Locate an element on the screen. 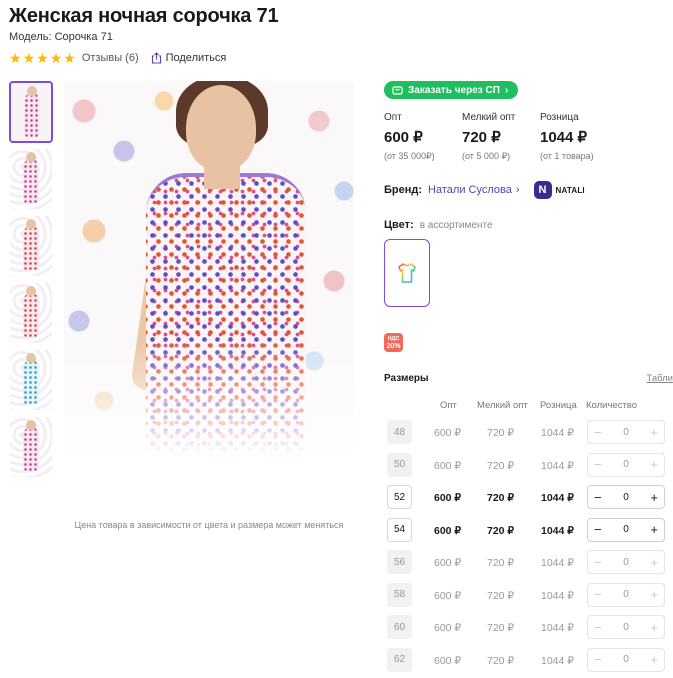  product-model: Модель: Сорочка 71 is located at coordinates (61, 37).